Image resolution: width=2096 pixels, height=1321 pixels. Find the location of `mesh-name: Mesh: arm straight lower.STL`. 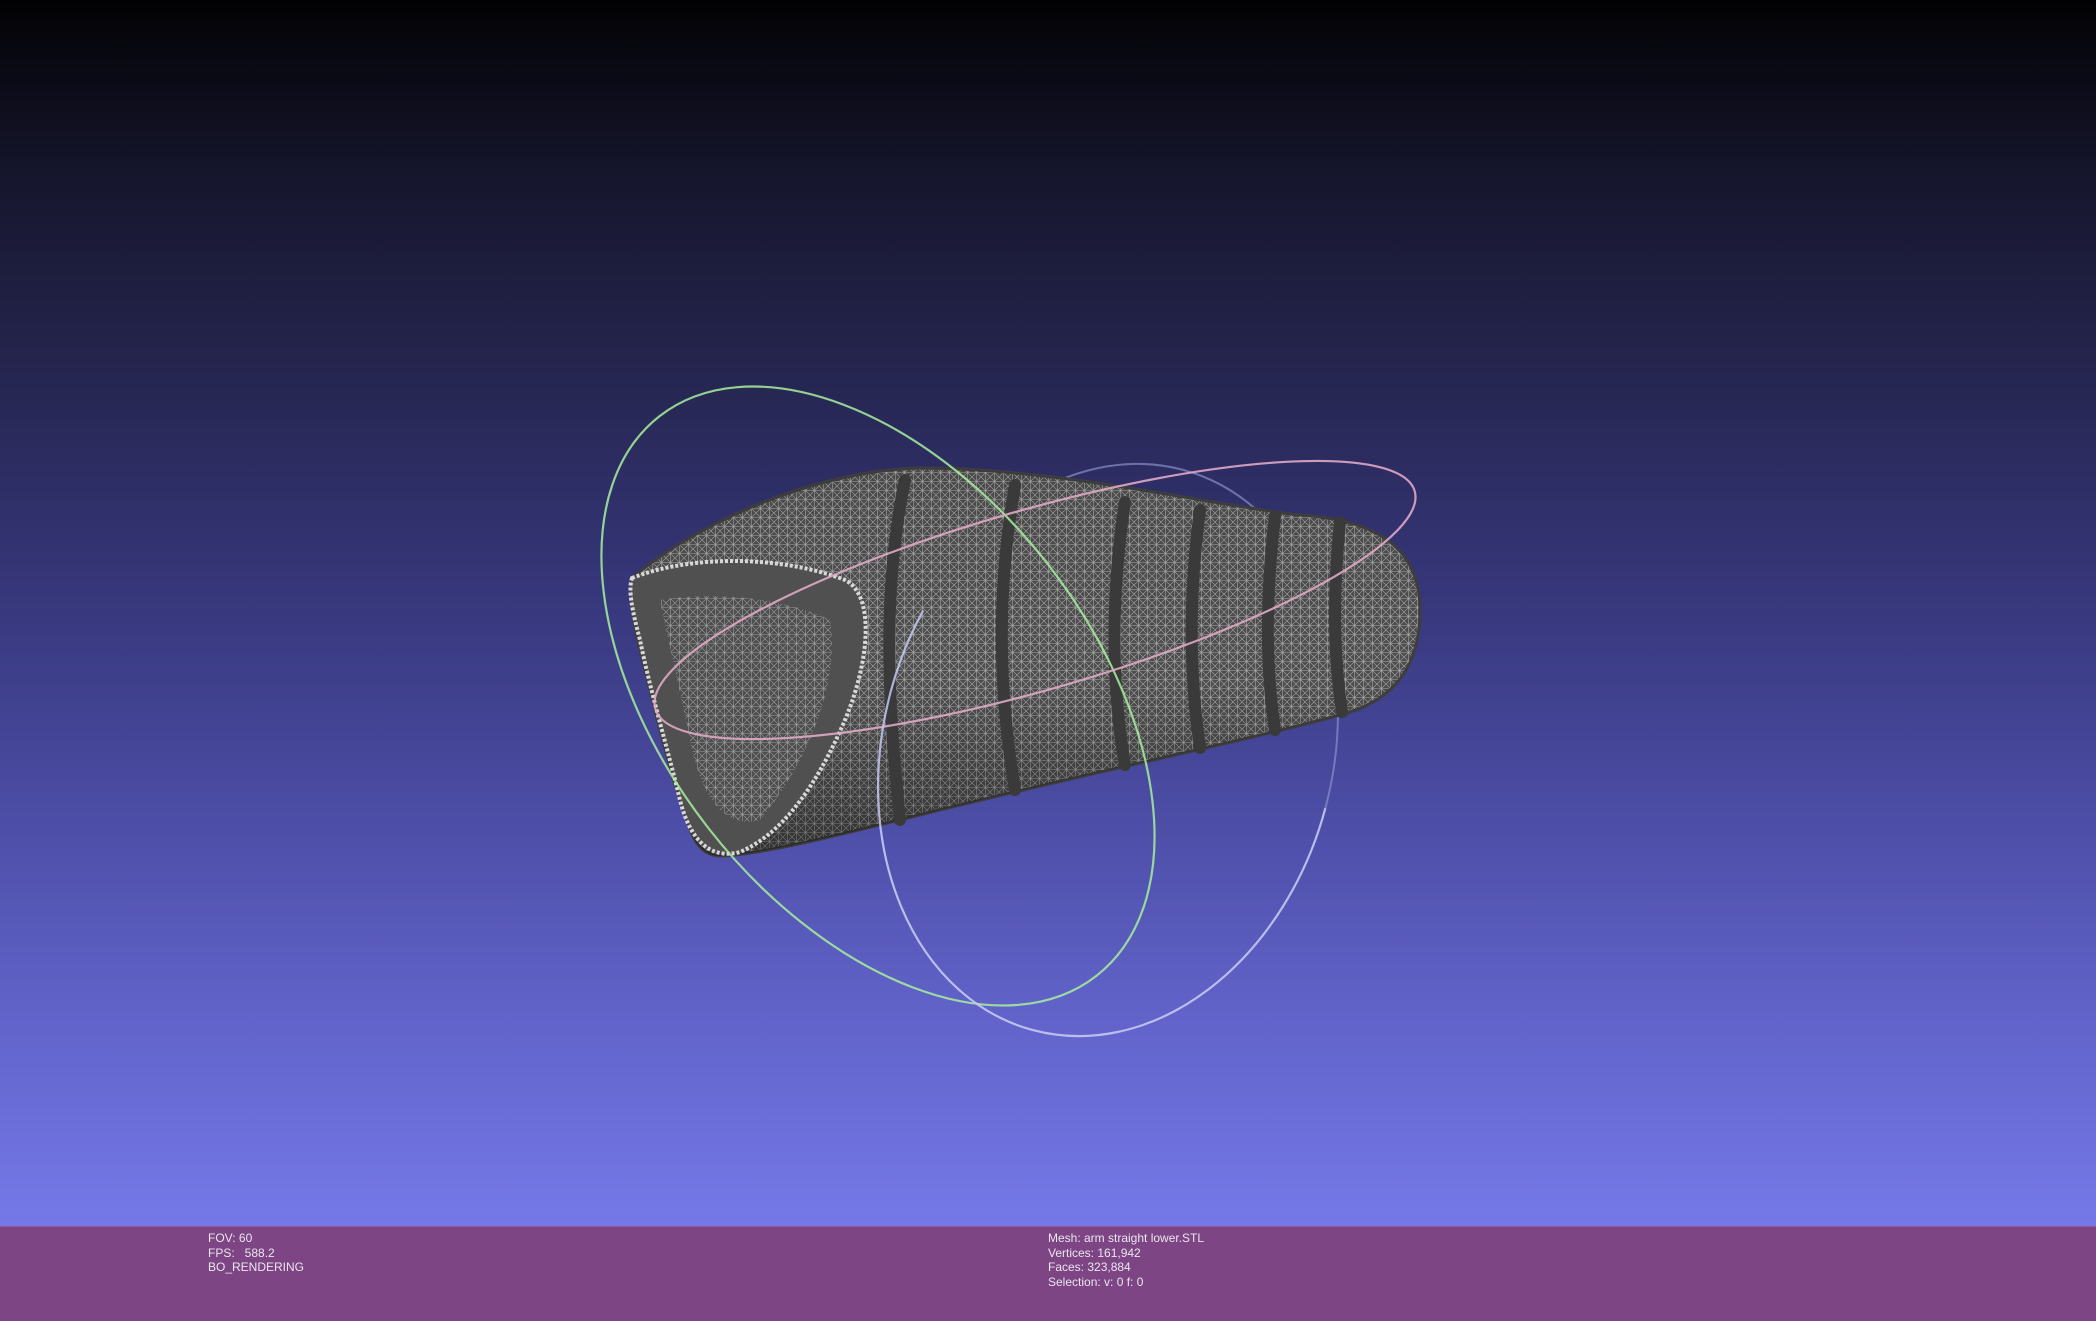

mesh-name: Mesh: arm straight lower.STL is located at coordinates (1126, 1238).